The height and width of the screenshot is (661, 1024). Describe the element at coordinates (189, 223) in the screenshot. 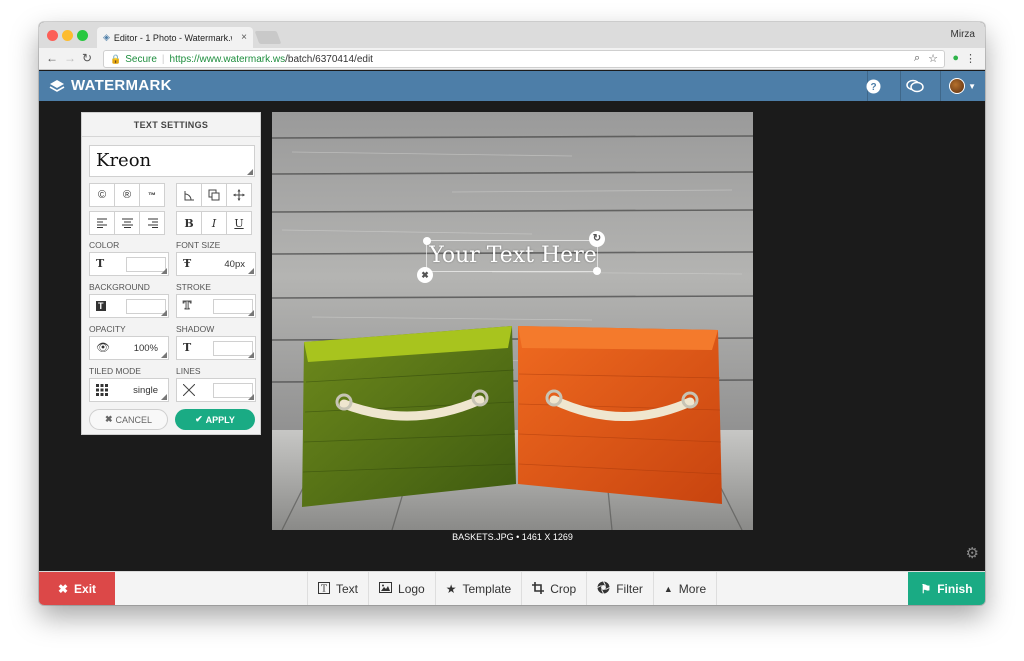

I see `bold-button: B` at that location.